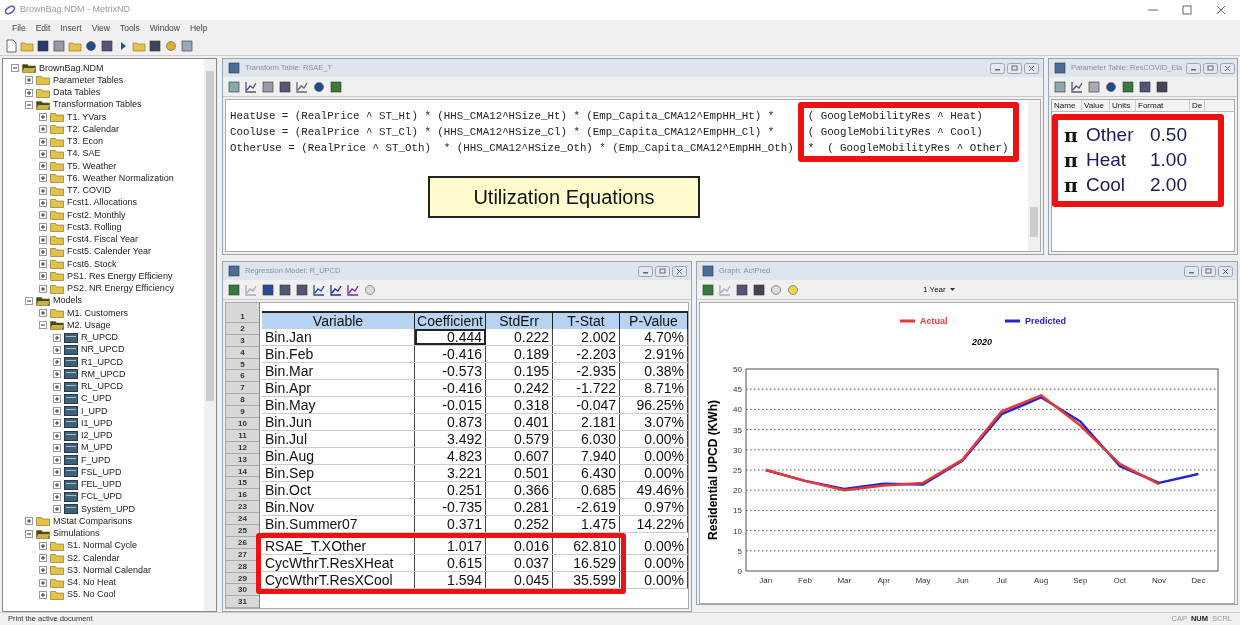 This screenshot has width=1240, height=625. Describe the element at coordinates (102, 362) in the screenshot. I see `tree-item: R1_UPCD` at that location.